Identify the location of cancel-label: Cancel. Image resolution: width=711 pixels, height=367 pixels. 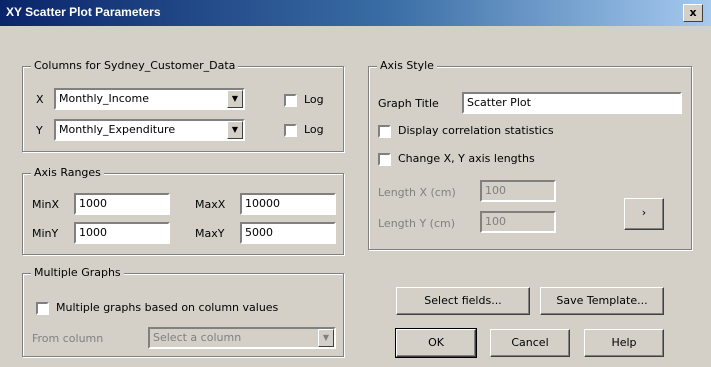
(530, 342).